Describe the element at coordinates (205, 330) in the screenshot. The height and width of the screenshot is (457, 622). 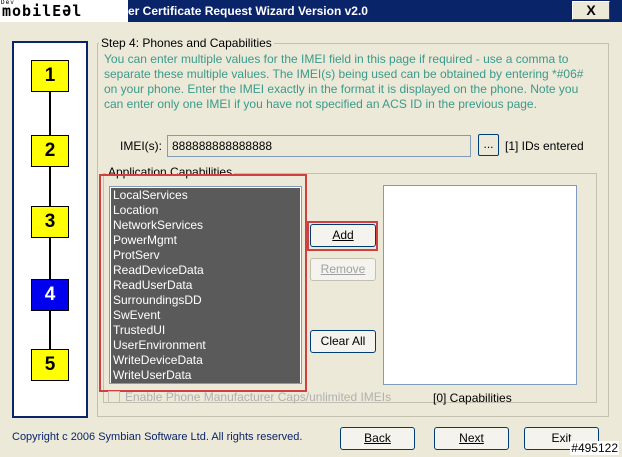
I see `capability-list-item: TrustedUI` at that location.